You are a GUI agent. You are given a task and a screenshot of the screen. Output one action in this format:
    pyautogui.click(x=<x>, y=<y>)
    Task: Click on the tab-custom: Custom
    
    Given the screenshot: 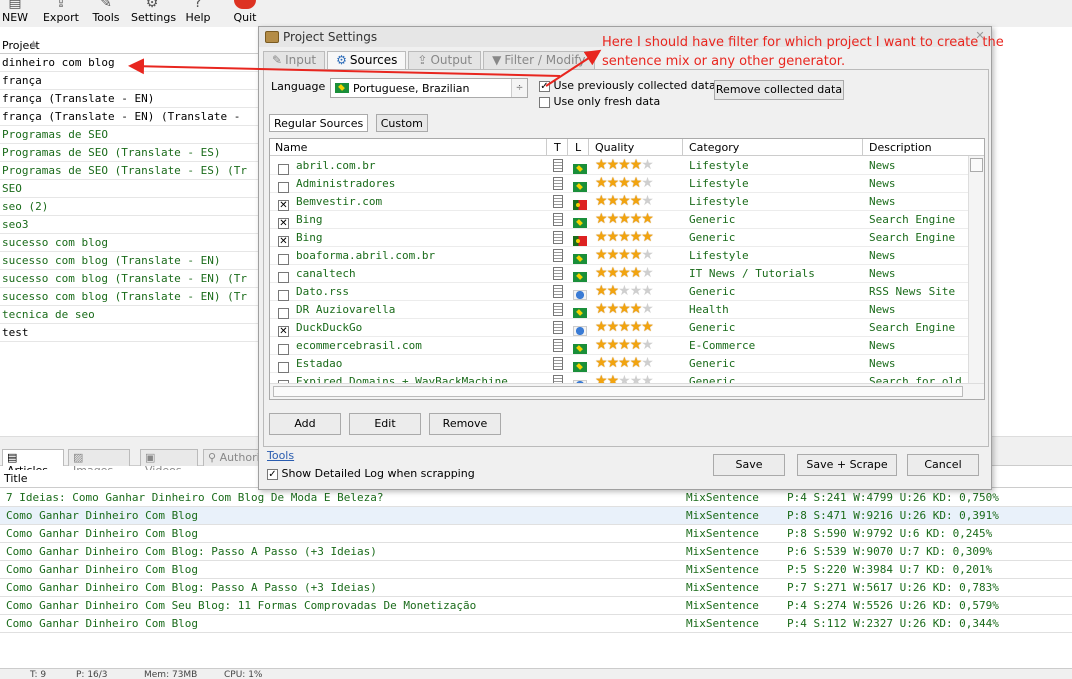 What is the action you would take?
    pyautogui.click(x=401, y=123)
    